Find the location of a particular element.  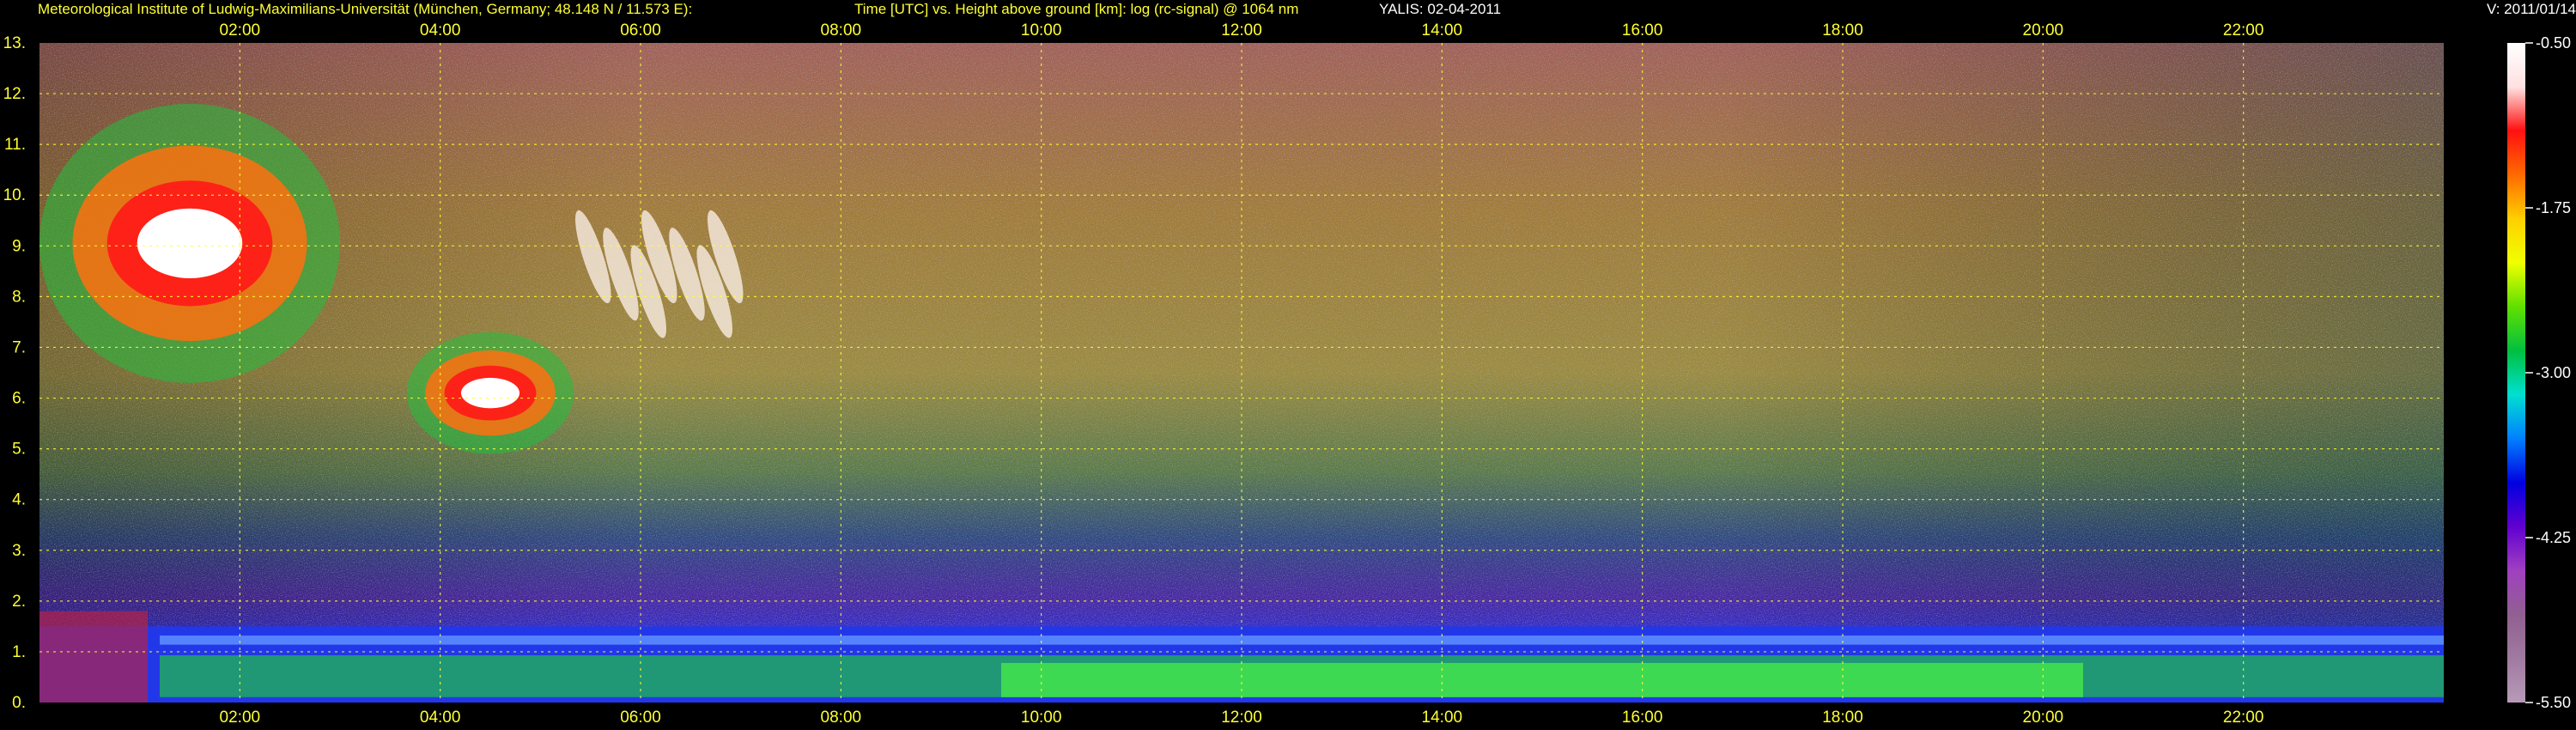

colorbar-labels: -0.50 -1.75 -3.00 -4.25 -5.50 is located at coordinates (2548, 372).